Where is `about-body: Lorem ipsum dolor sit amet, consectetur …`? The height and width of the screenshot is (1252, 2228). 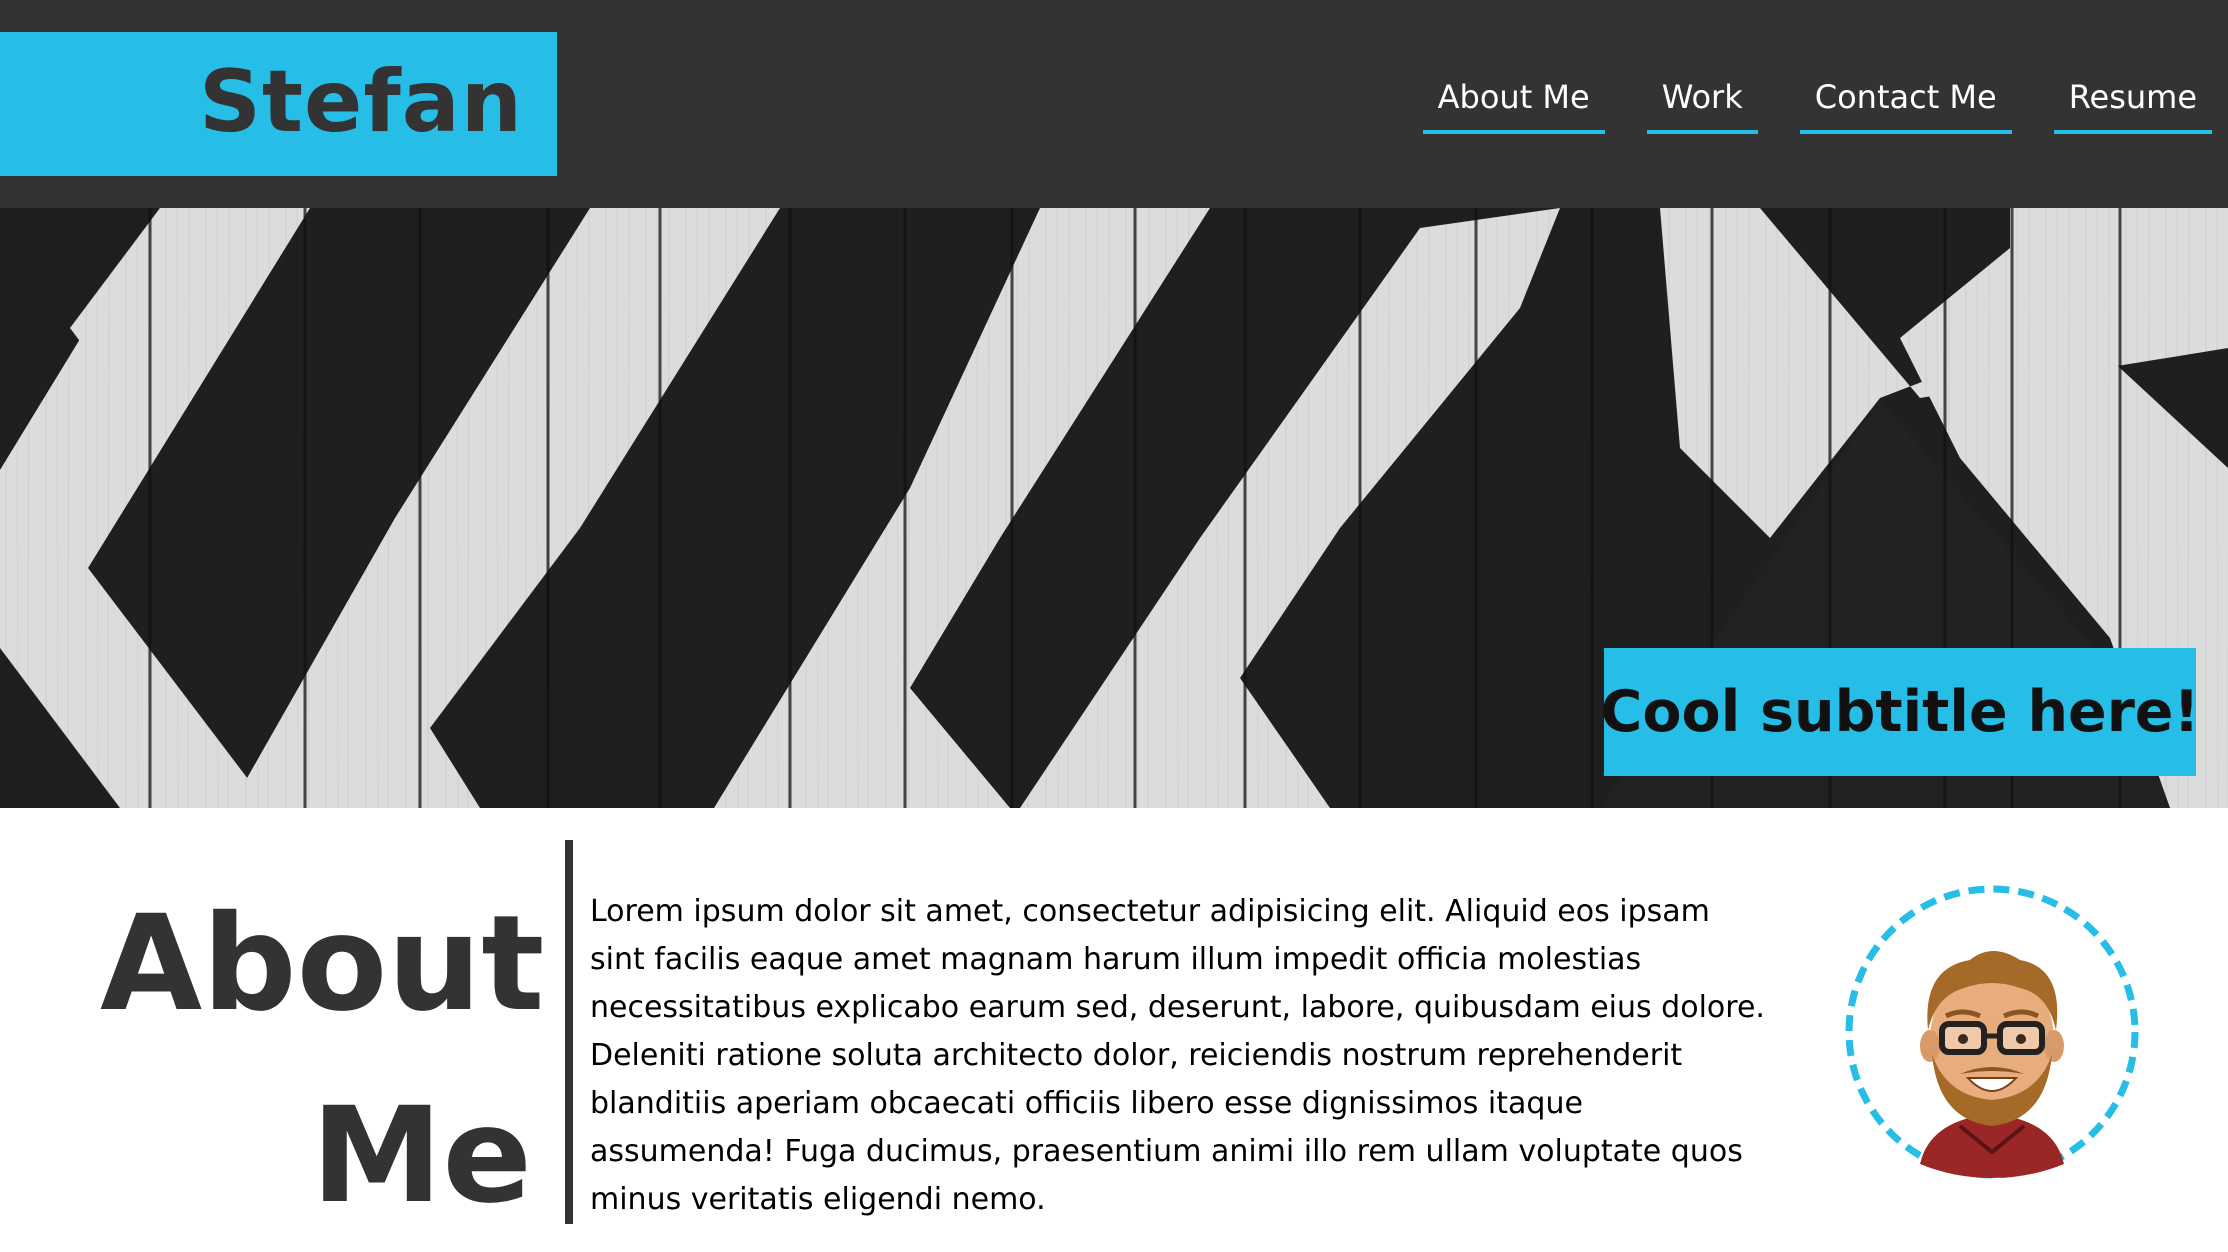 about-body: Lorem ipsum dolor sit amet, consectetur … is located at coordinates (1177, 1055).